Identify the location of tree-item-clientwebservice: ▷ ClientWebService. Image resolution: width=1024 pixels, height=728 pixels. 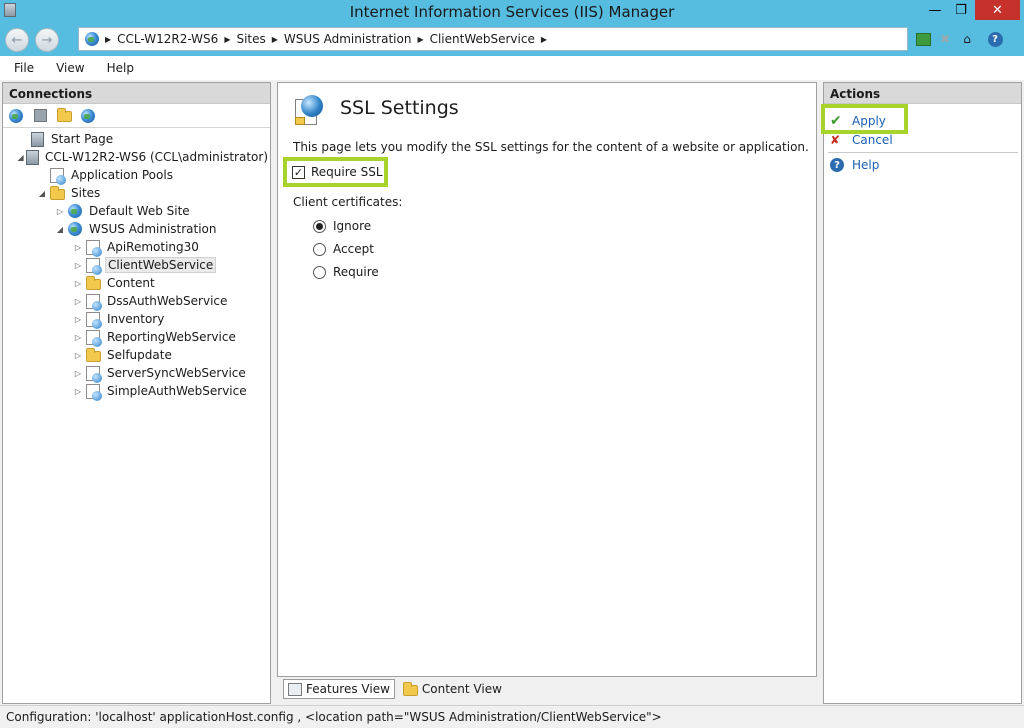
(136, 265).